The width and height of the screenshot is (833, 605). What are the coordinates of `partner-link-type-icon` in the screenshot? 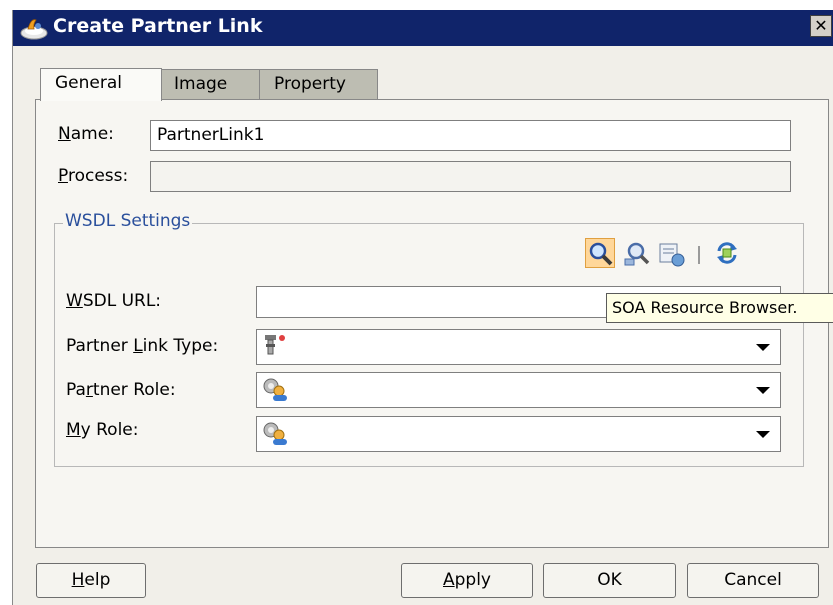 It's located at (275, 345).